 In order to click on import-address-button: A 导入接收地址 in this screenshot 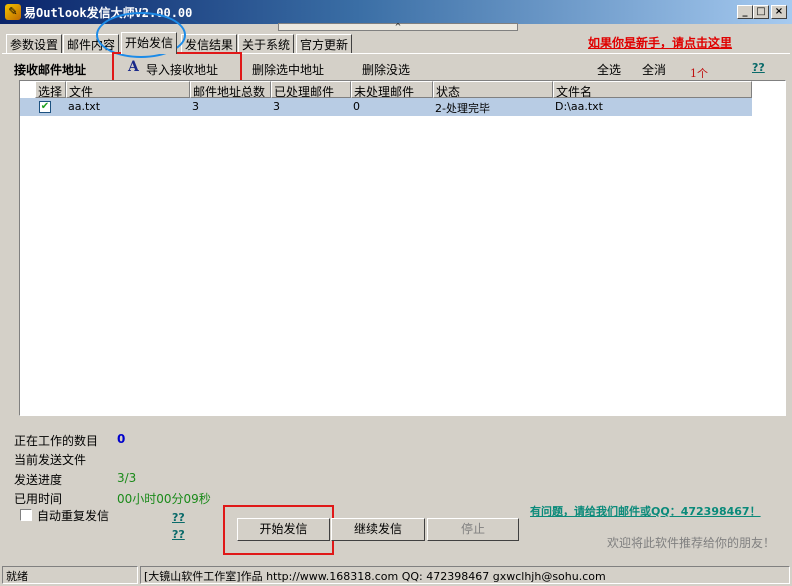, I will do `click(179, 68)`.